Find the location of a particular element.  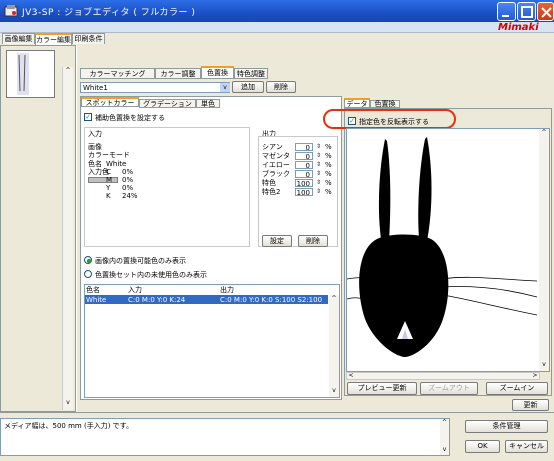

preview-vscroll: ^ v is located at coordinates (544, 250).